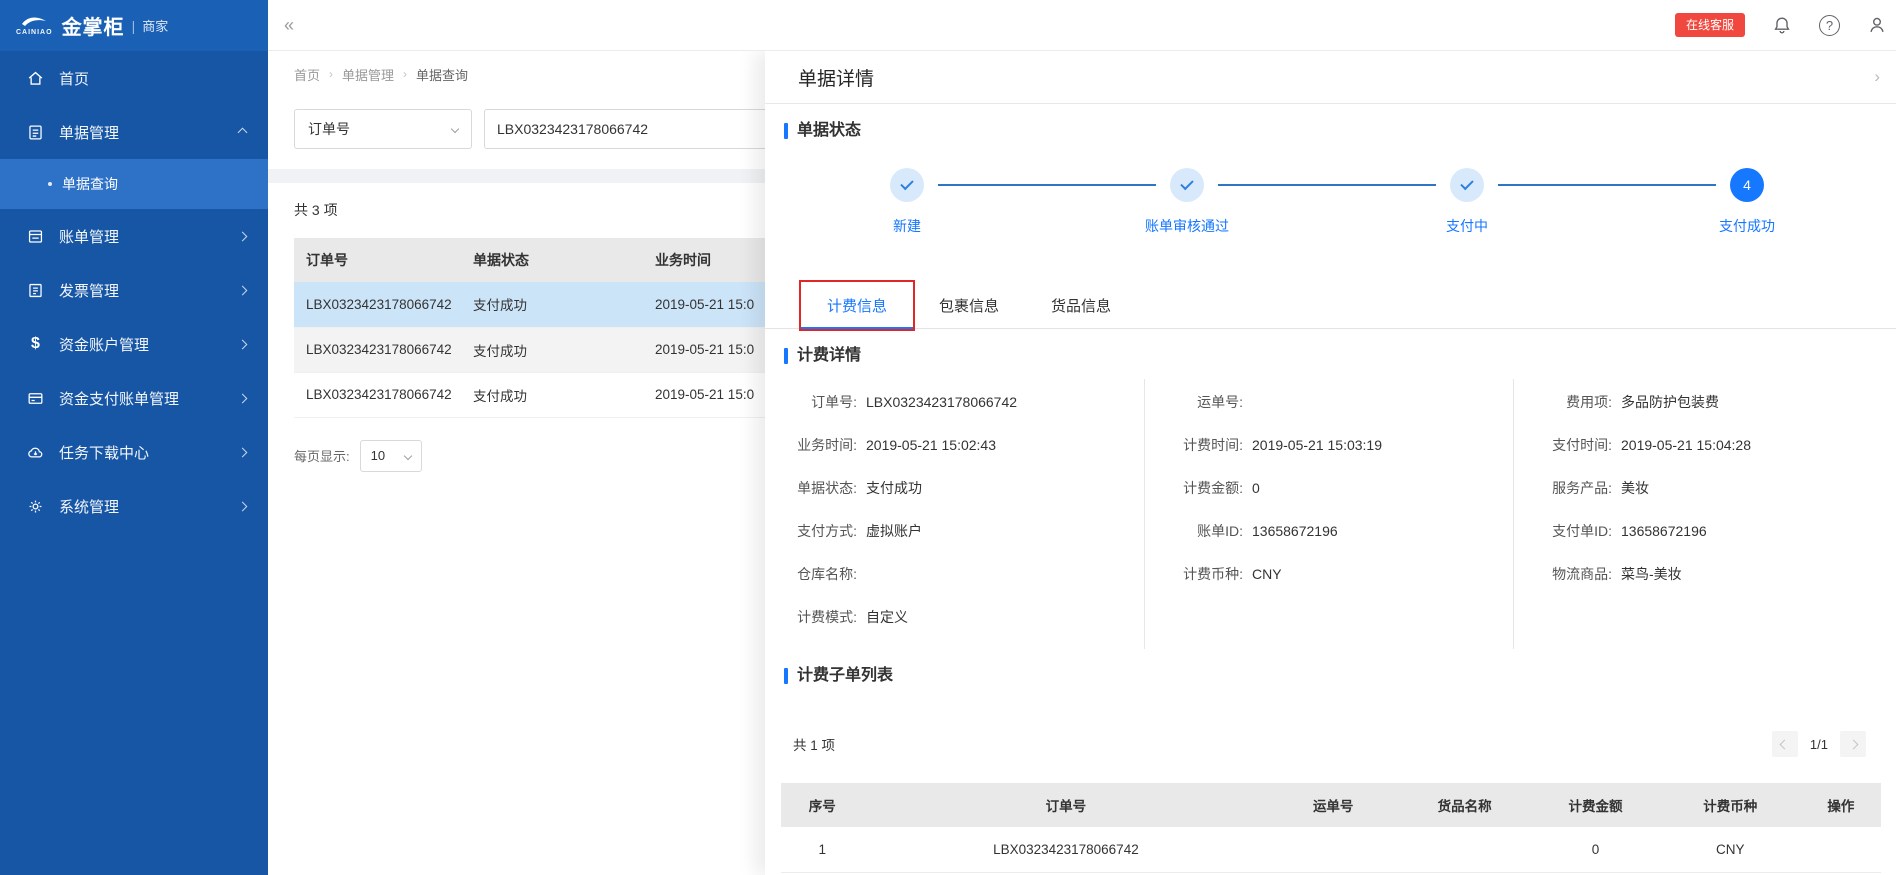 The image size is (1896, 875). What do you see at coordinates (34, 32) in the screenshot?
I see `brand-logo-text: CAINIAO` at bounding box center [34, 32].